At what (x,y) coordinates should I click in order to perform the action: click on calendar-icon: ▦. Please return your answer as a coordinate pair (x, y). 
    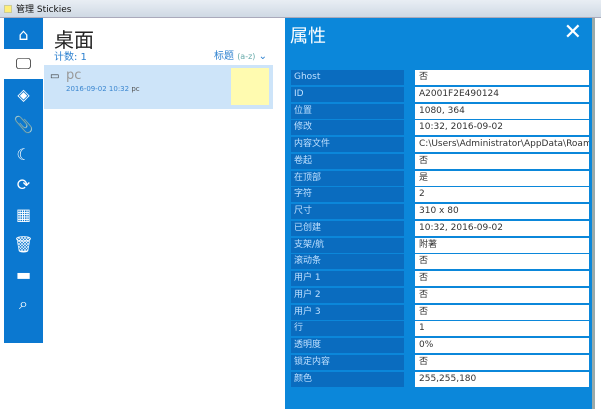
    Looking at the image, I should click on (23, 214).